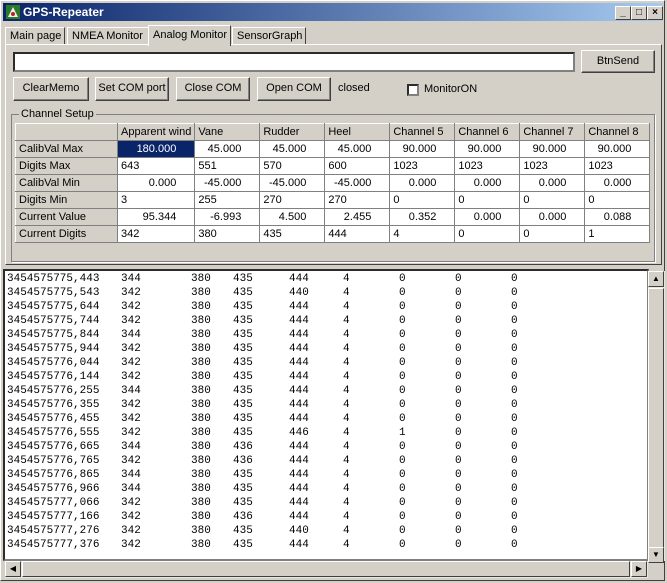 The width and height of the screenshot is (667, 583). I want to click on send-button: BtnSend, so click(618, 61).